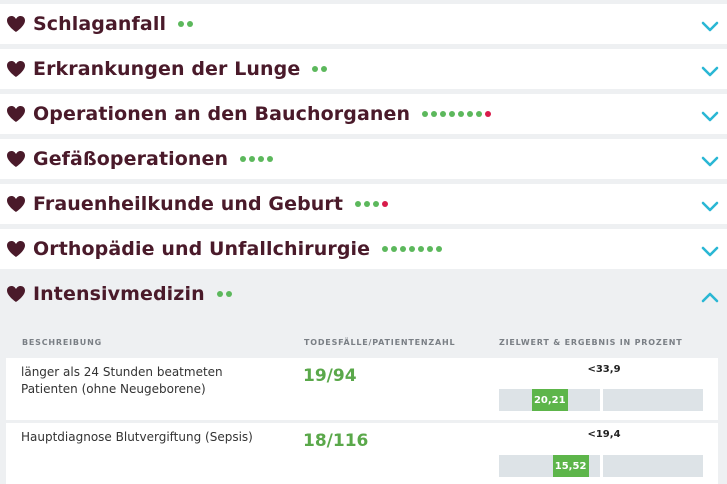 This screenshot has height=484, width=727. I want to click on result-bar: 15,52, so click(601, 466).